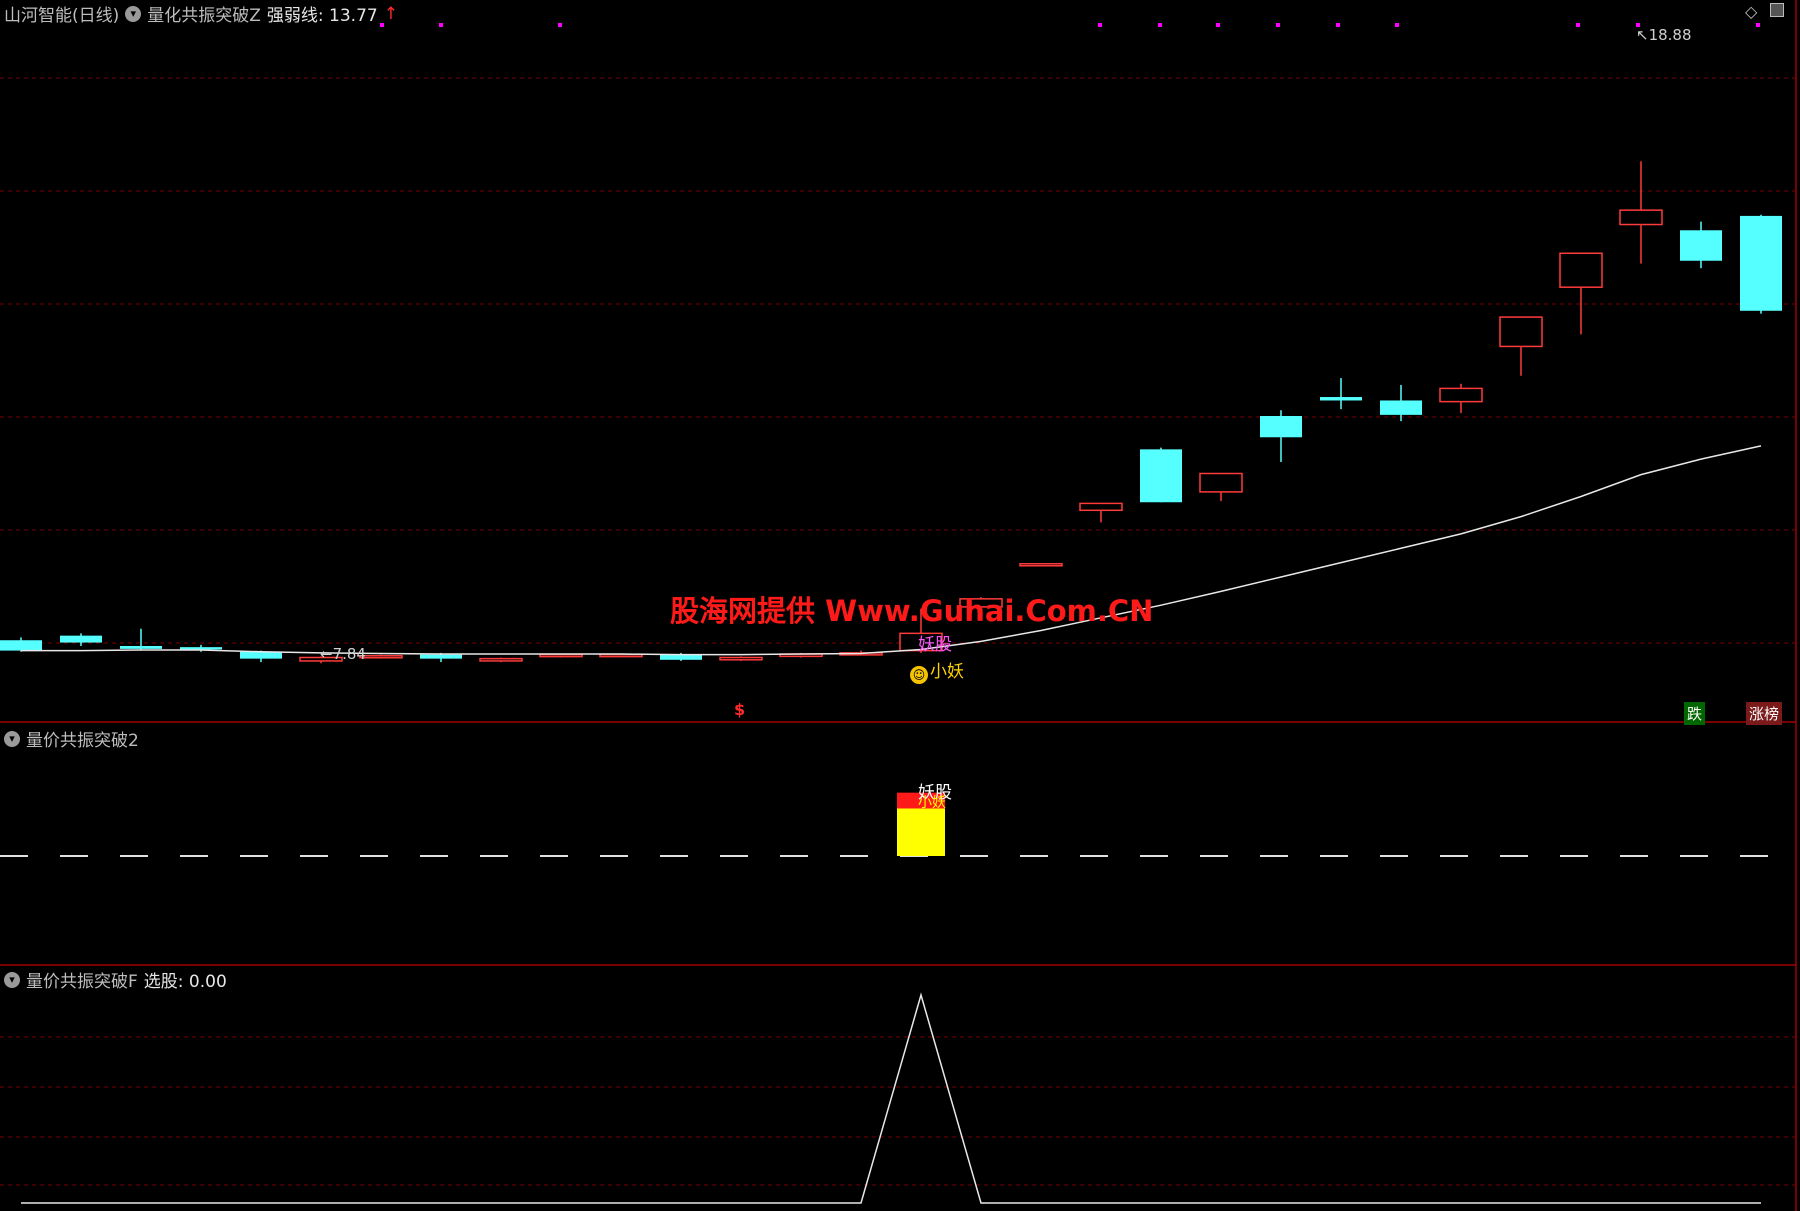 The width and height of the screenshot is (1800, 1211). What do you see at coordinates (1642, 35) in the screenshot?
I see `high-arrow-icon: ↖` at bounding box center [1642, 35].